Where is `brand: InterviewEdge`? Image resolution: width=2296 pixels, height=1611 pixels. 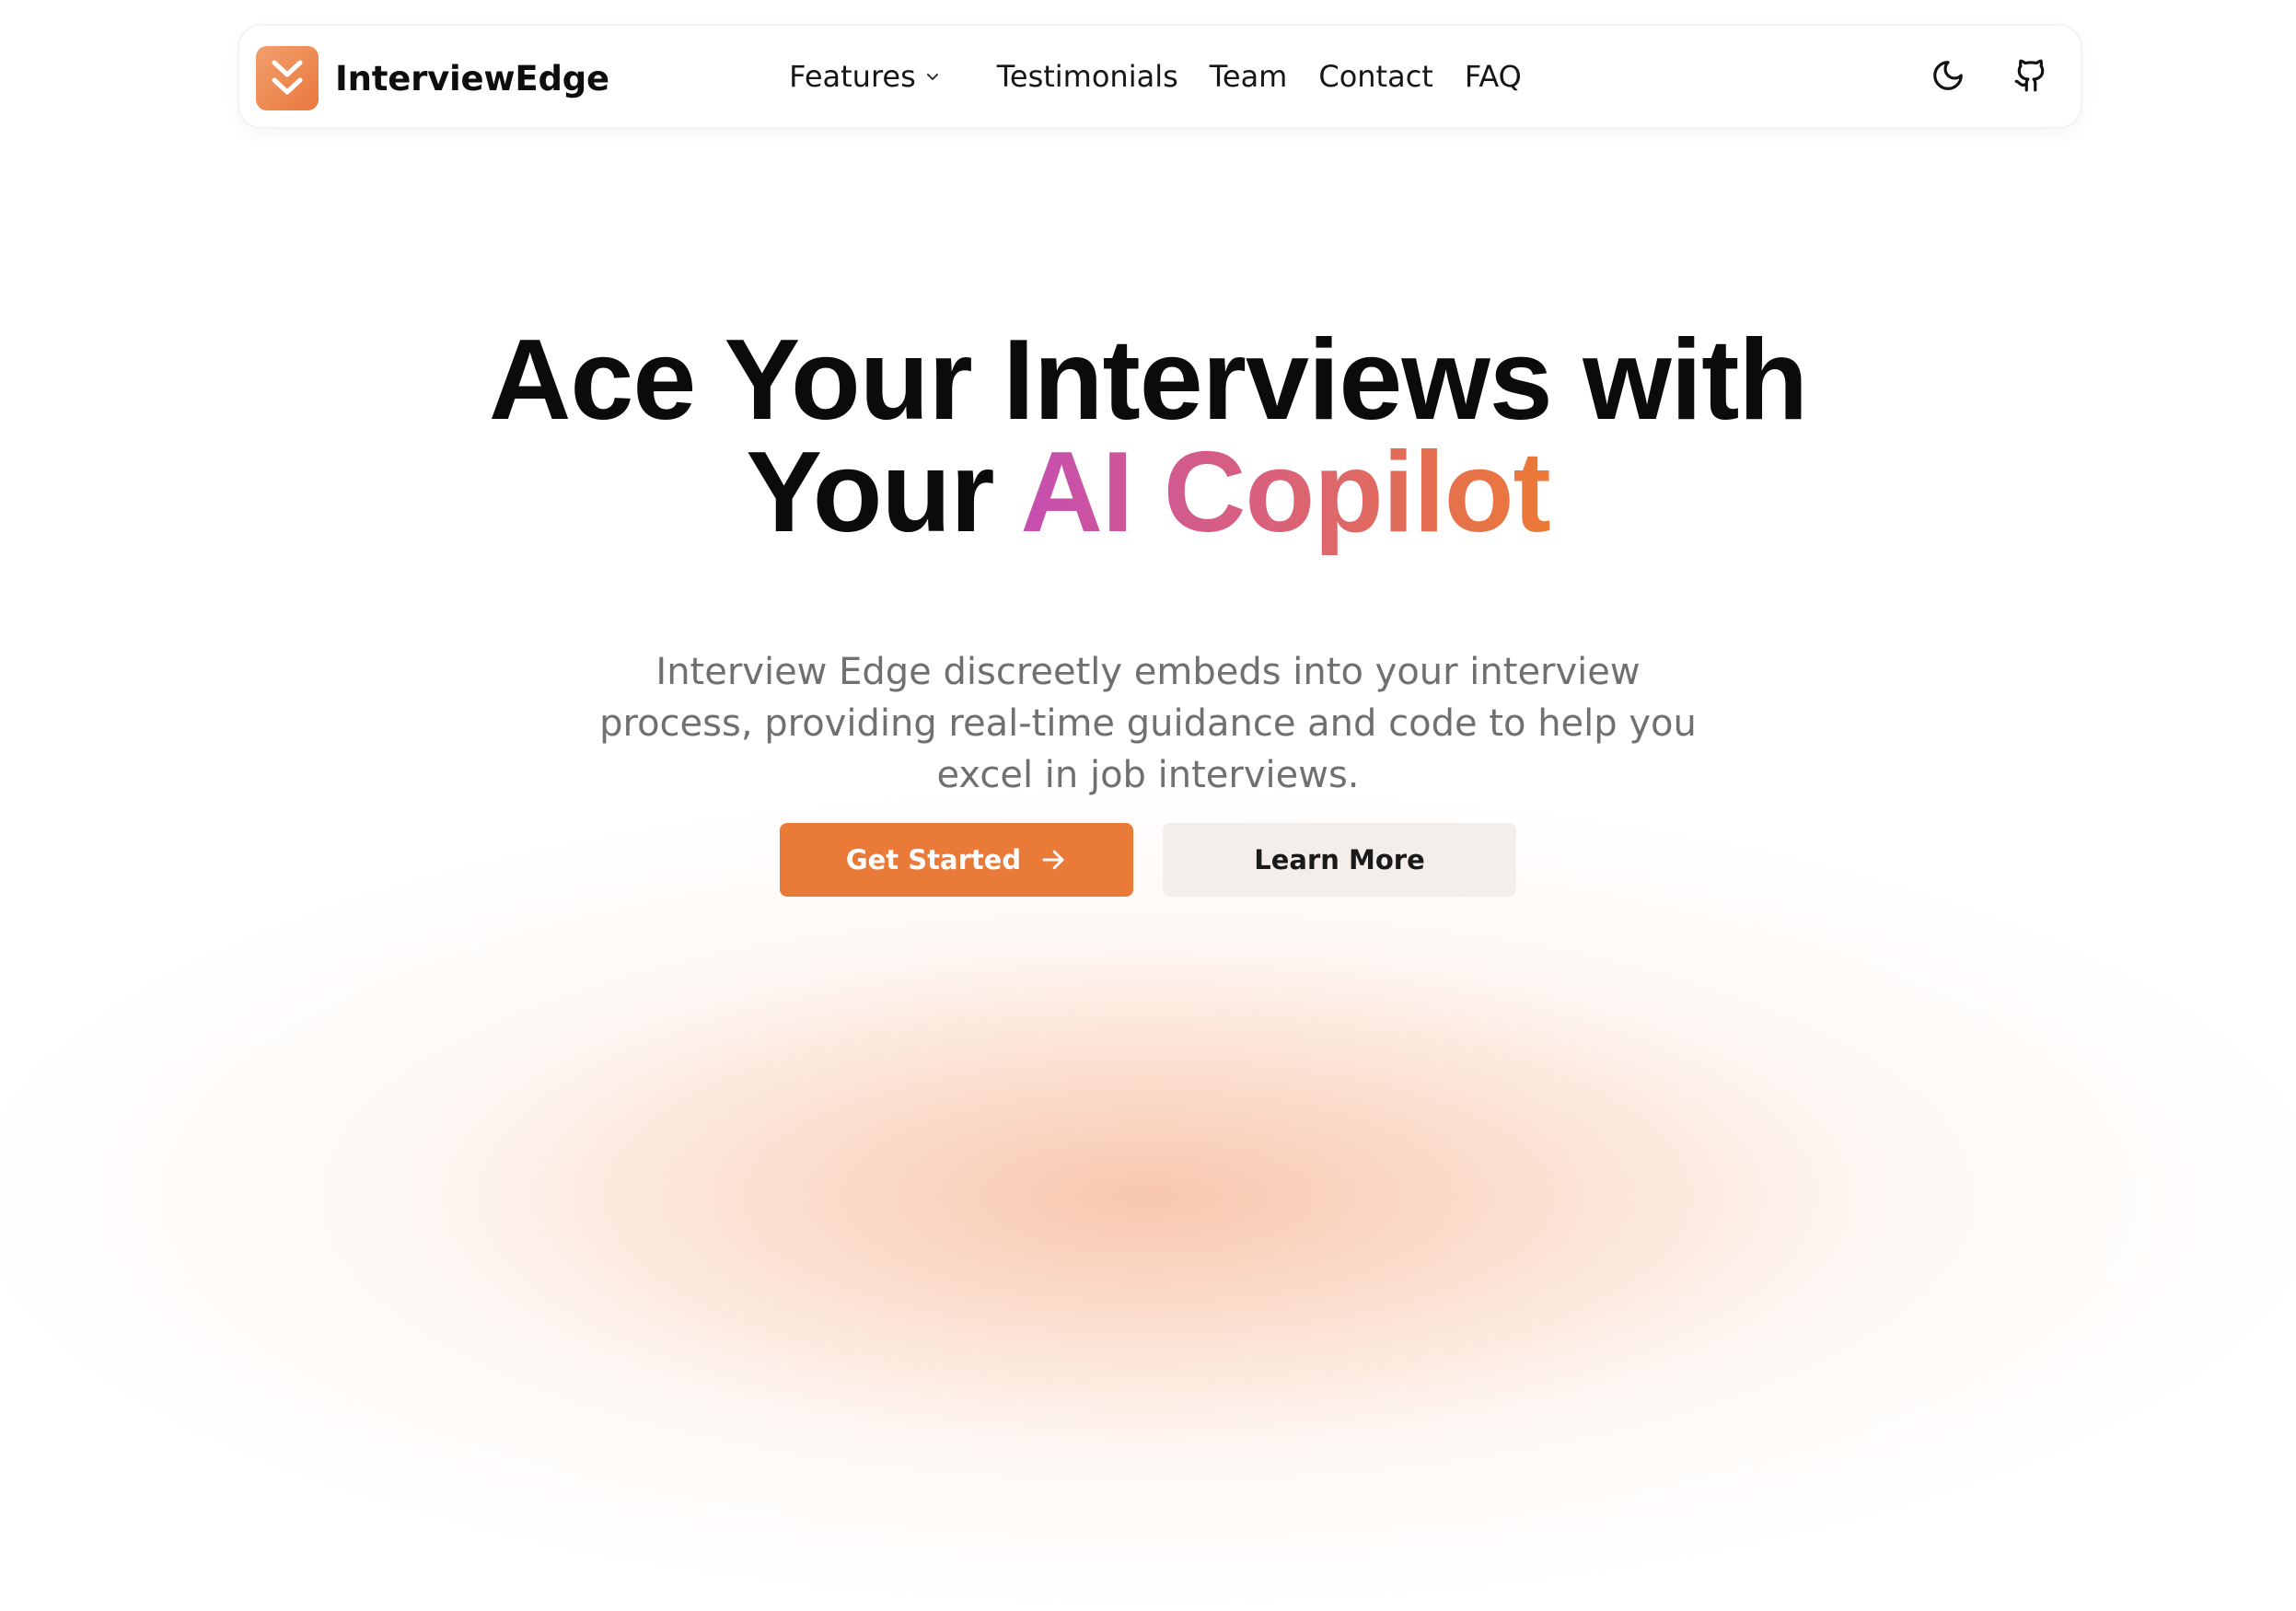
brand: InterviewEdge is located at coordinates (433, 78).